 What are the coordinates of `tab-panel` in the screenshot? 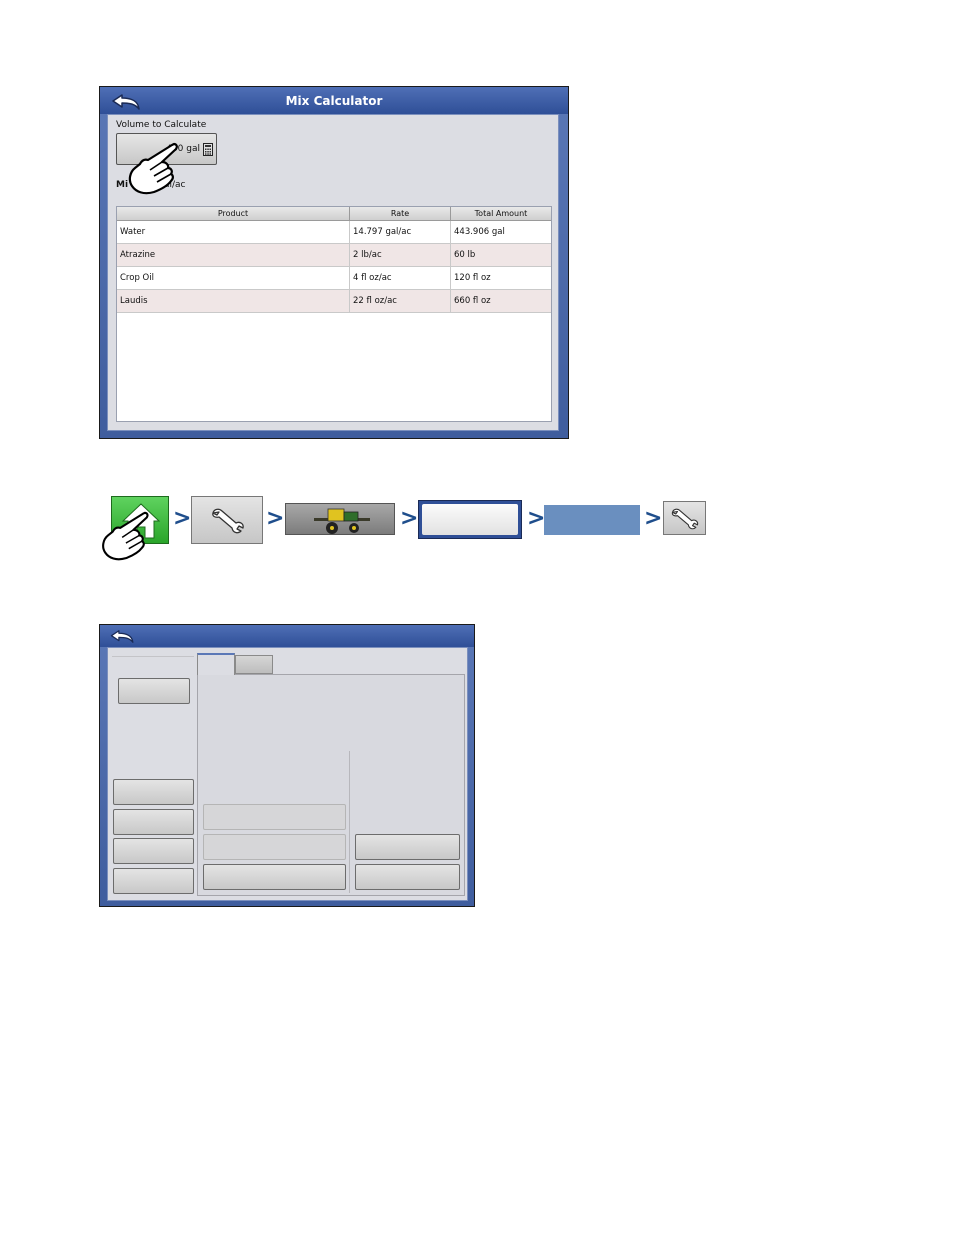 It's located at (331, 785).